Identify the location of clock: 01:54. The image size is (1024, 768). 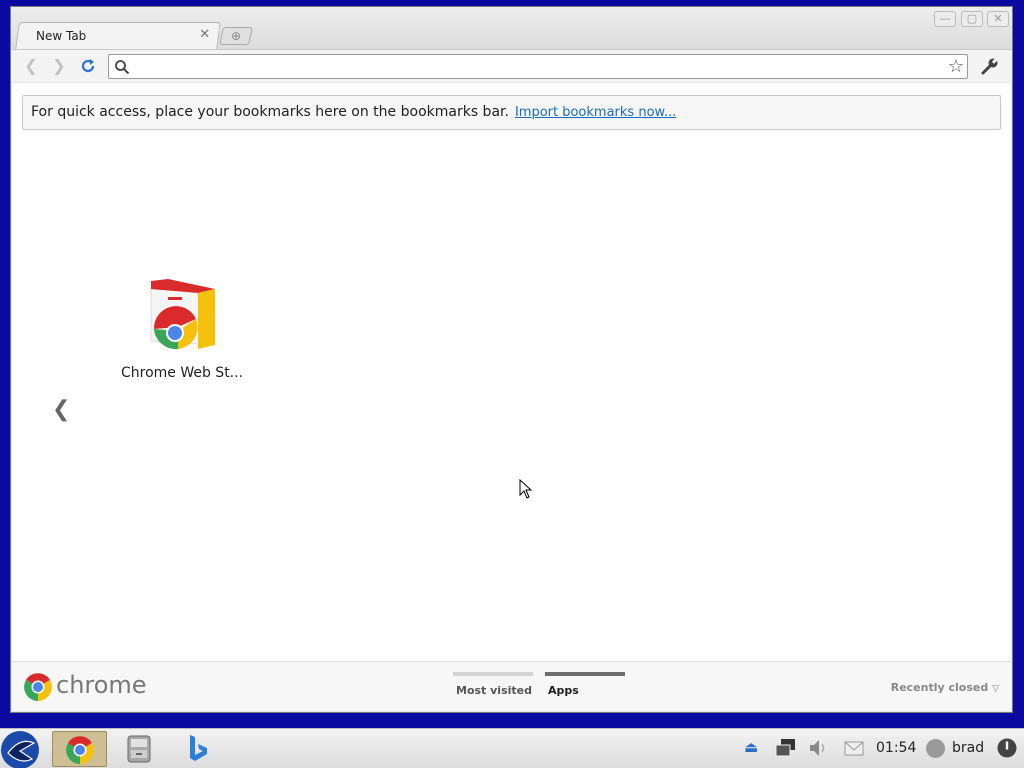
(896, 748).